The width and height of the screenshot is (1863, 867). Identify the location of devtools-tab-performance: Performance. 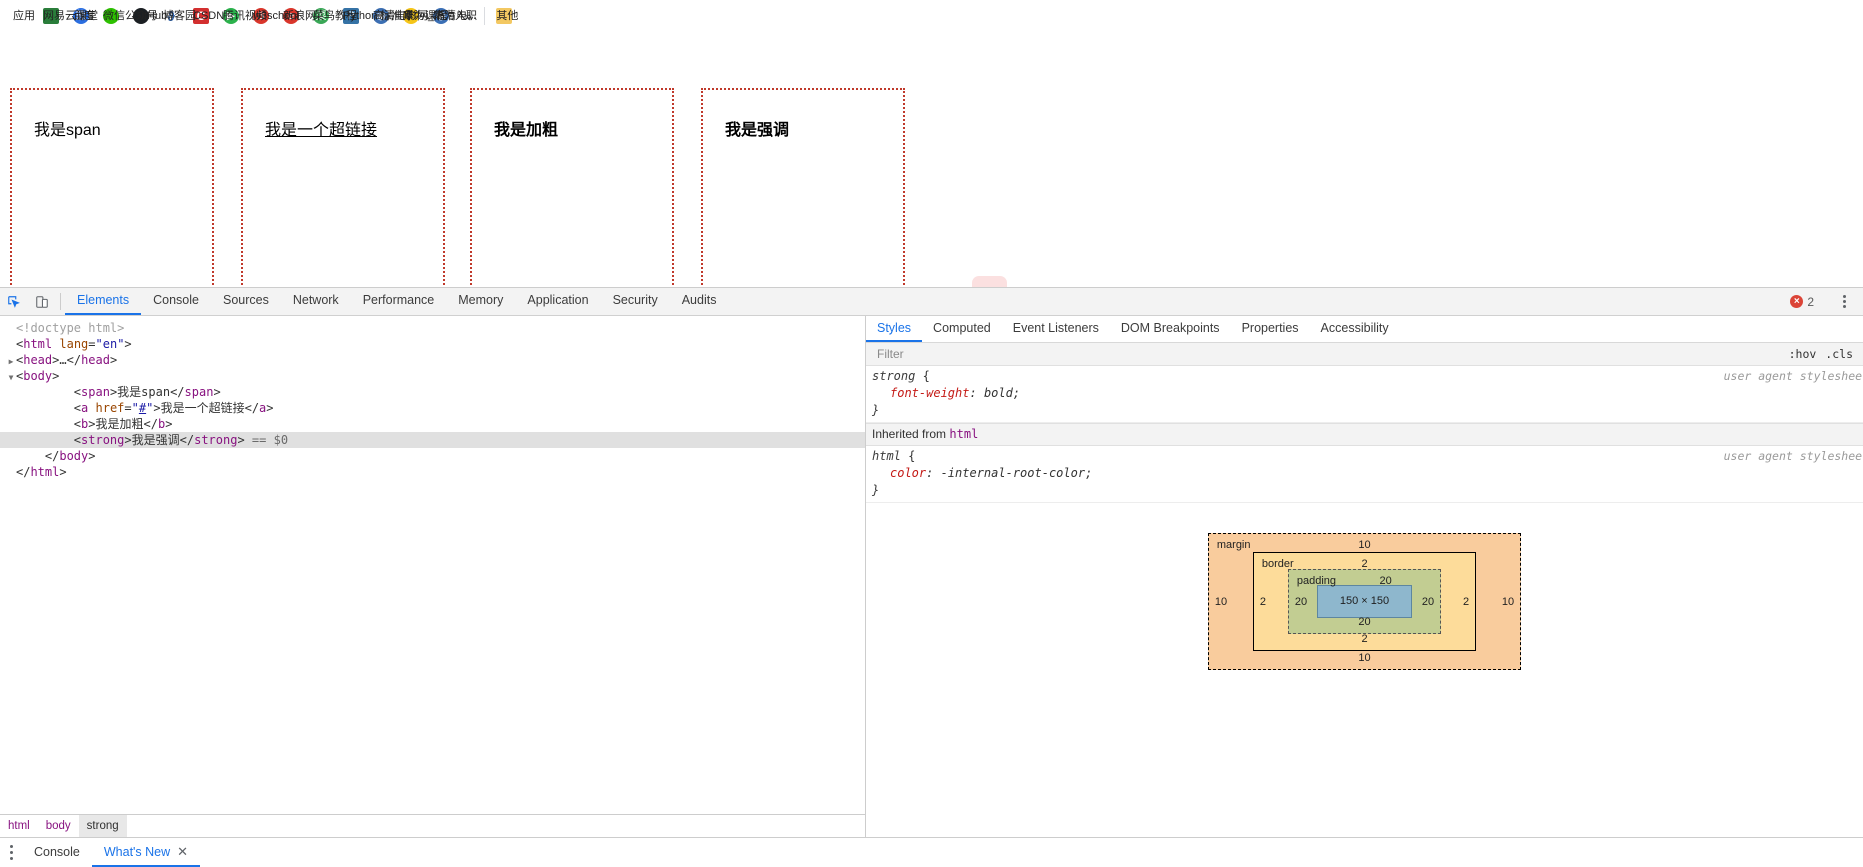
(399, 301).